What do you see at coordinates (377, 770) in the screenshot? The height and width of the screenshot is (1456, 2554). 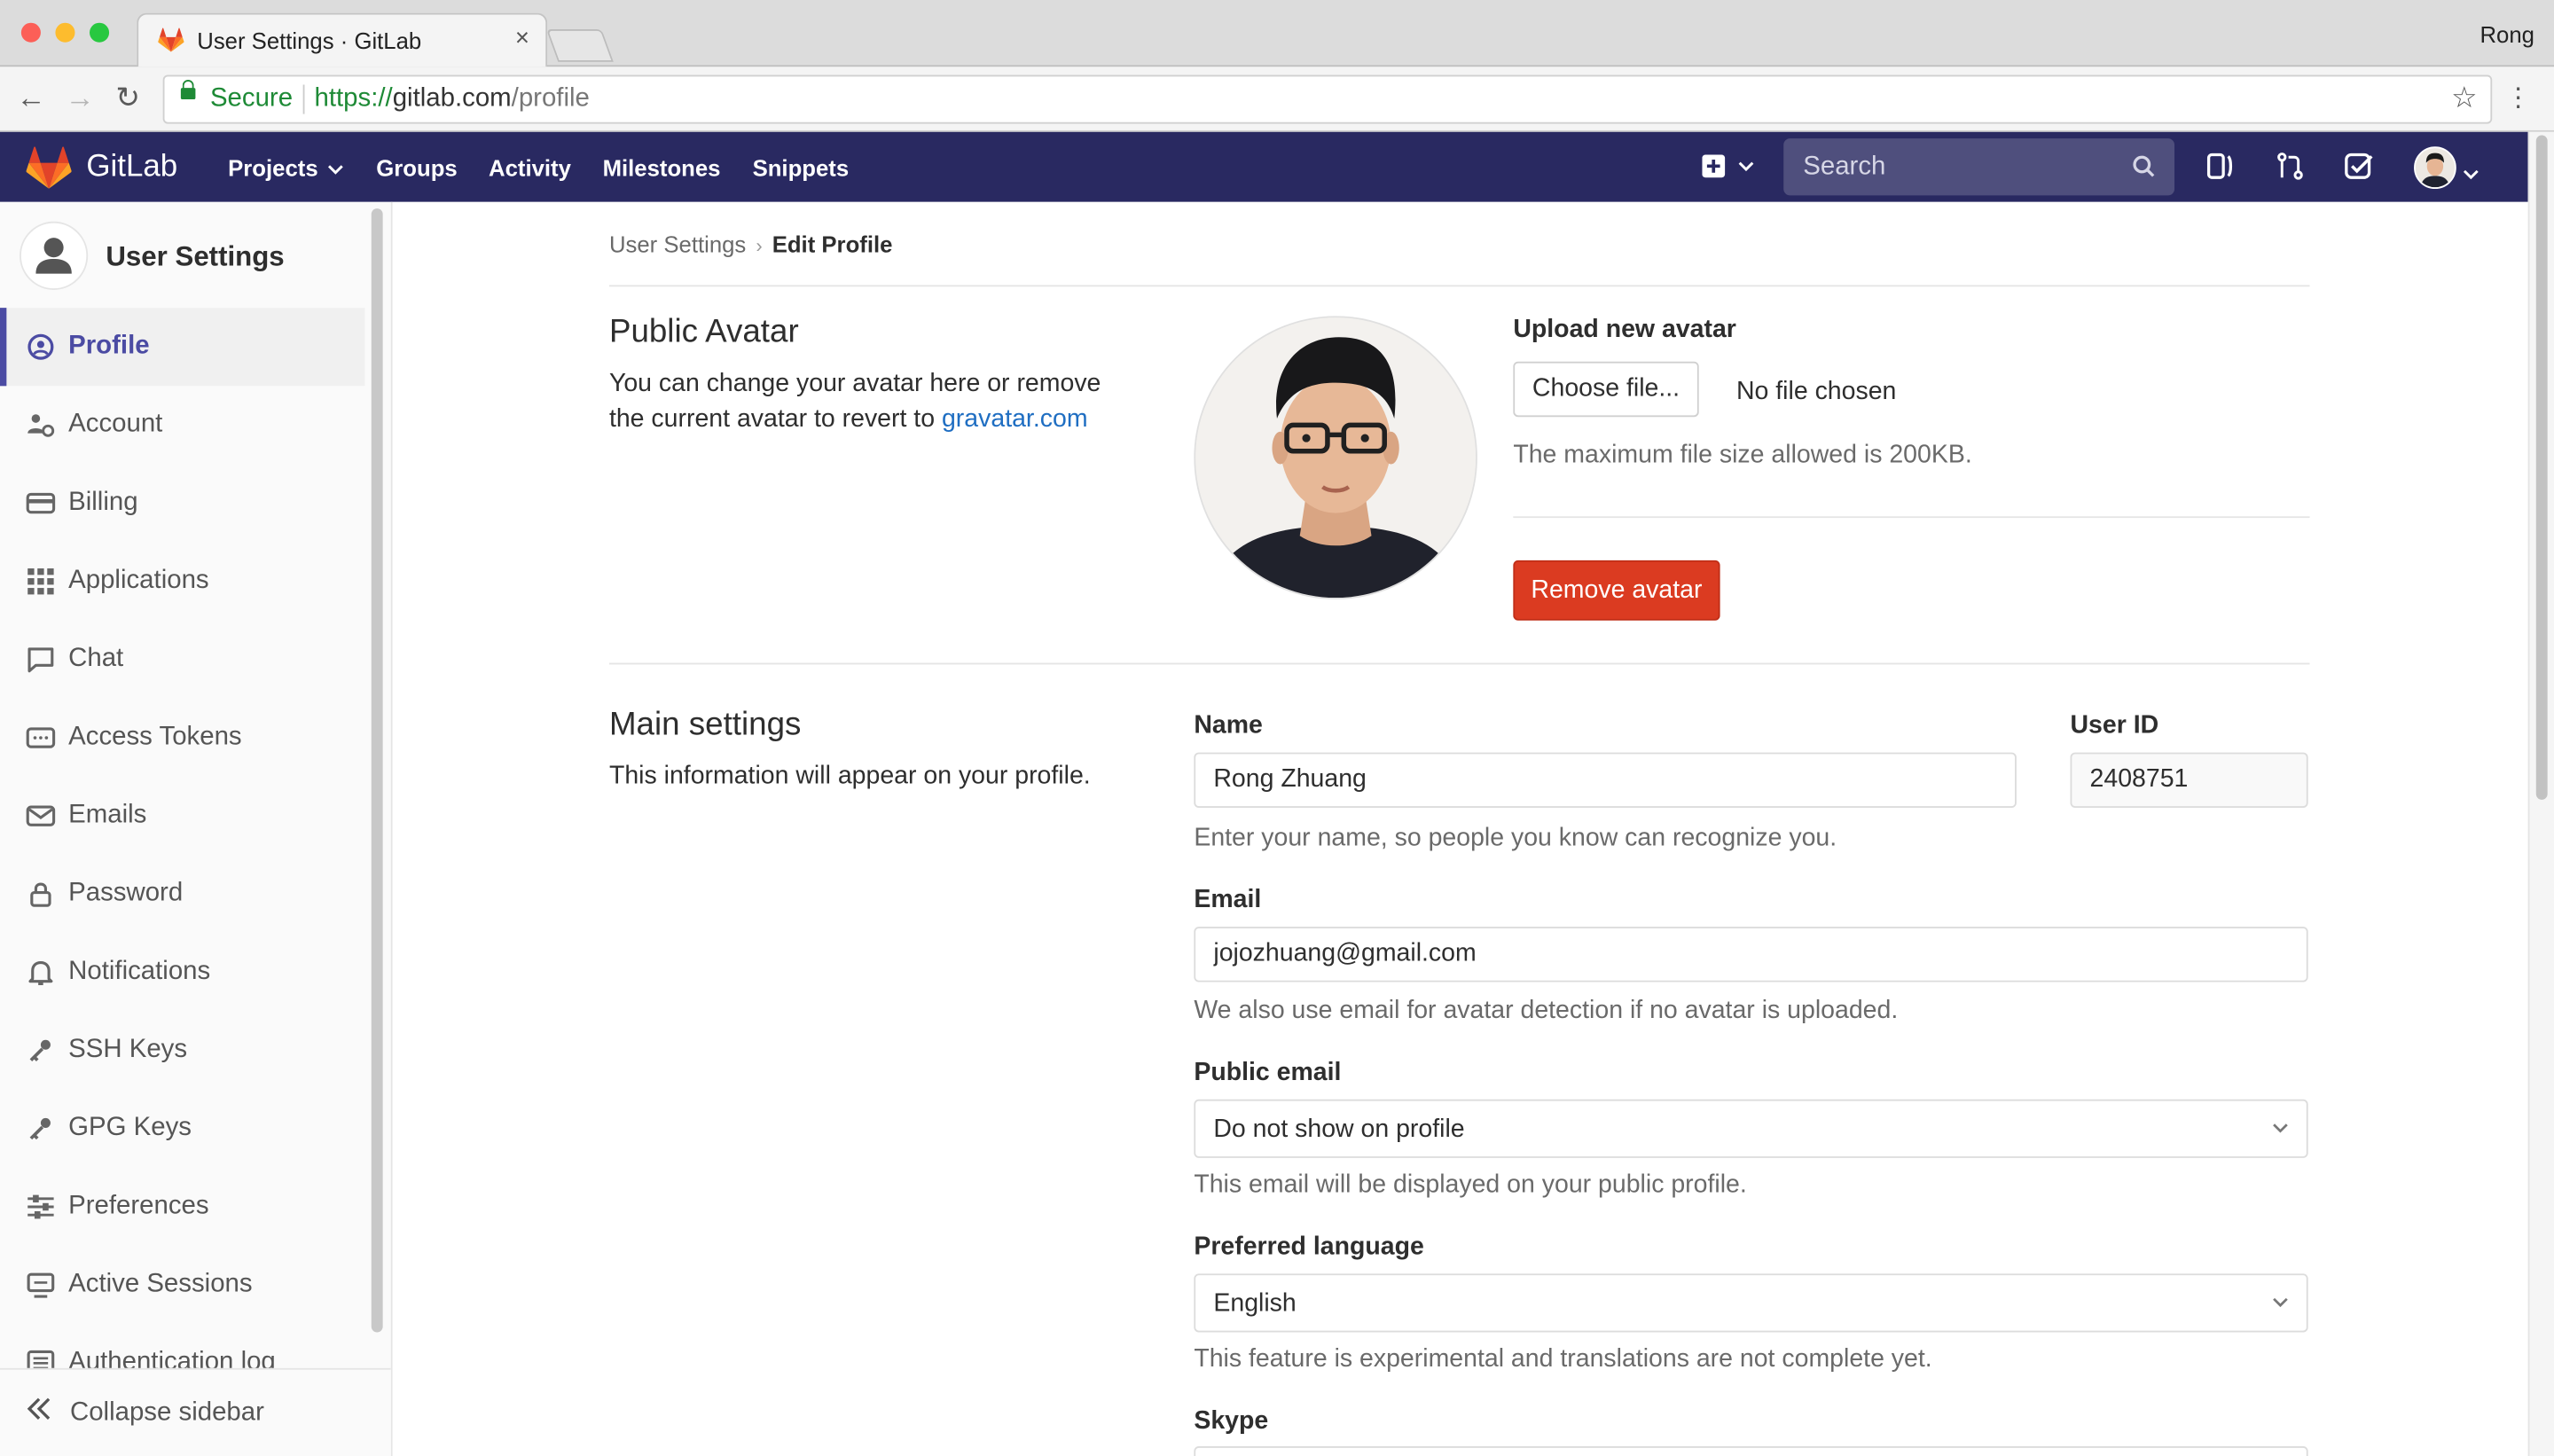 I see `sidebar-scrollbar` at bounding box center [377, 770].